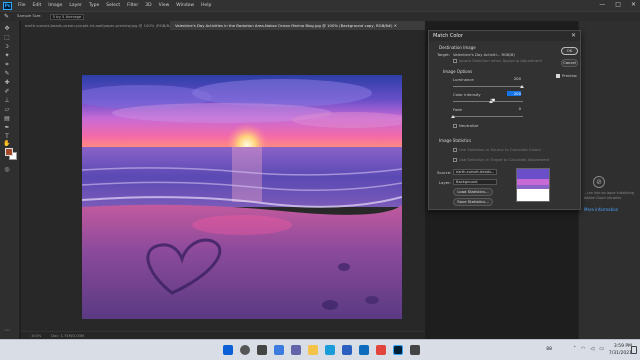 Image resolution: width=640 pixels, height=360 pixels. I want to click on windows-taskbar: 88 ˄ ◠ ◁ ▭ 3:59 PM 7/31/2021, so click(320, 349).